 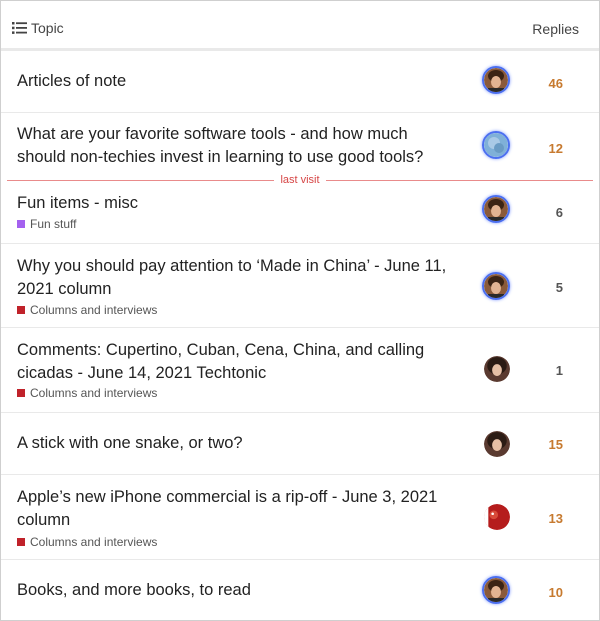 What do you see at coordinates (543, 592) in the screenshot?
I see `reply-count: 10` at bounding box center [543, 592].